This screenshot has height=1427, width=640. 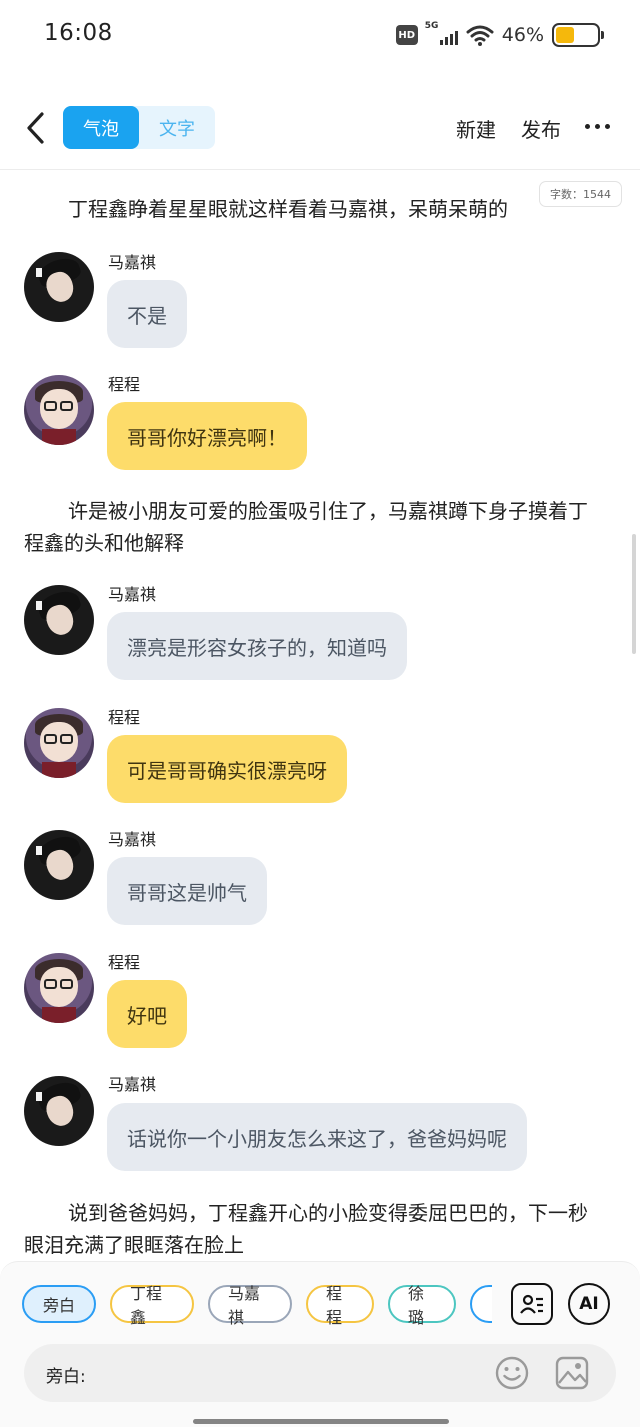 I want to click on scrollbar, so click(x=634, y=594).